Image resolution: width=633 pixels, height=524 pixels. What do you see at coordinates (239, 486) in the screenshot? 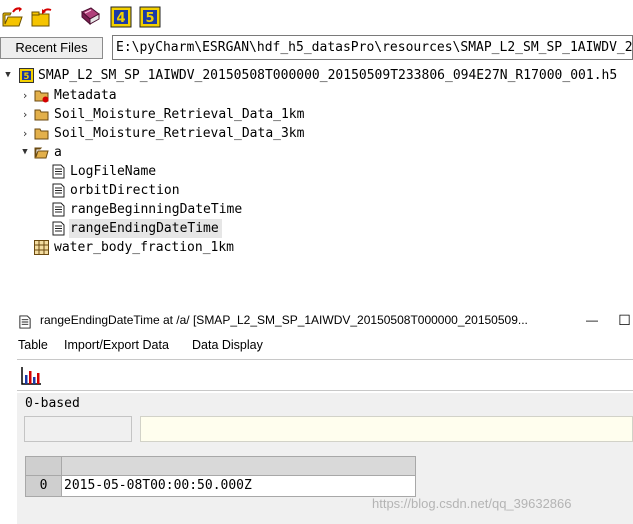
I see `table-cell: 2015-05-08T00:00:50.000Z` at bounding box center [239, 486].